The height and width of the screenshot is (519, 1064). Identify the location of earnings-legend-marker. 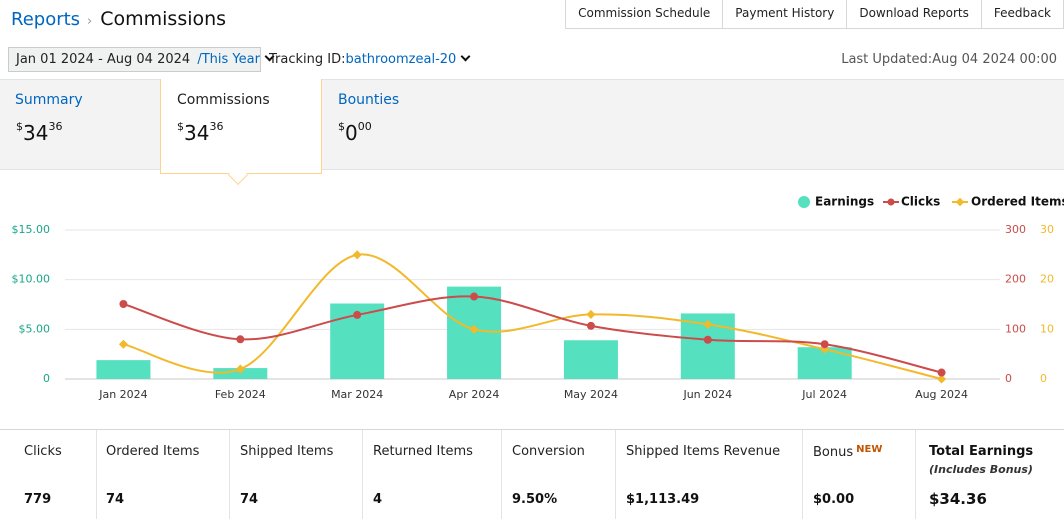
(804, 202).